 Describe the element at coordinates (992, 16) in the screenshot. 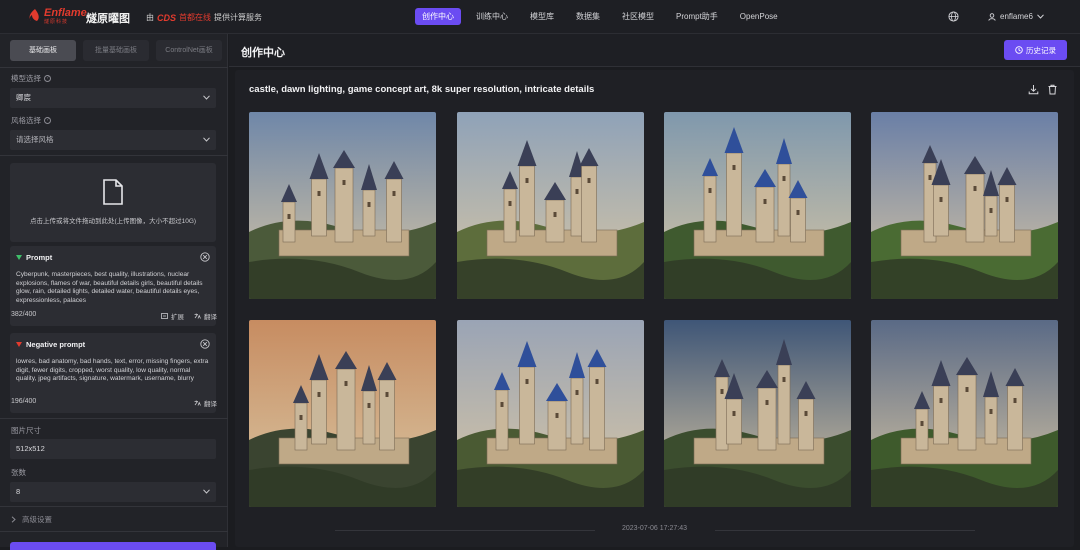

I see `user-icon` at that location.